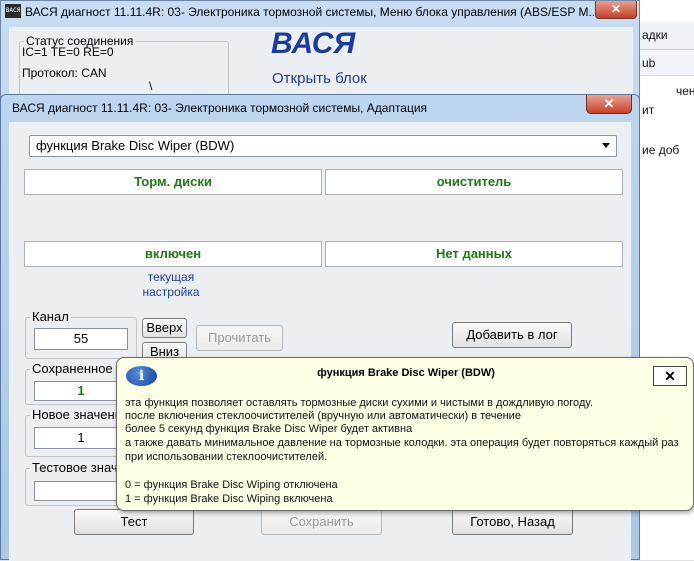 This screenshot has width=694, height=561. Describe the element at coordinates (474, 254) in the screenshot. I see `value-box-bottom-right: Нет данных` at that location.